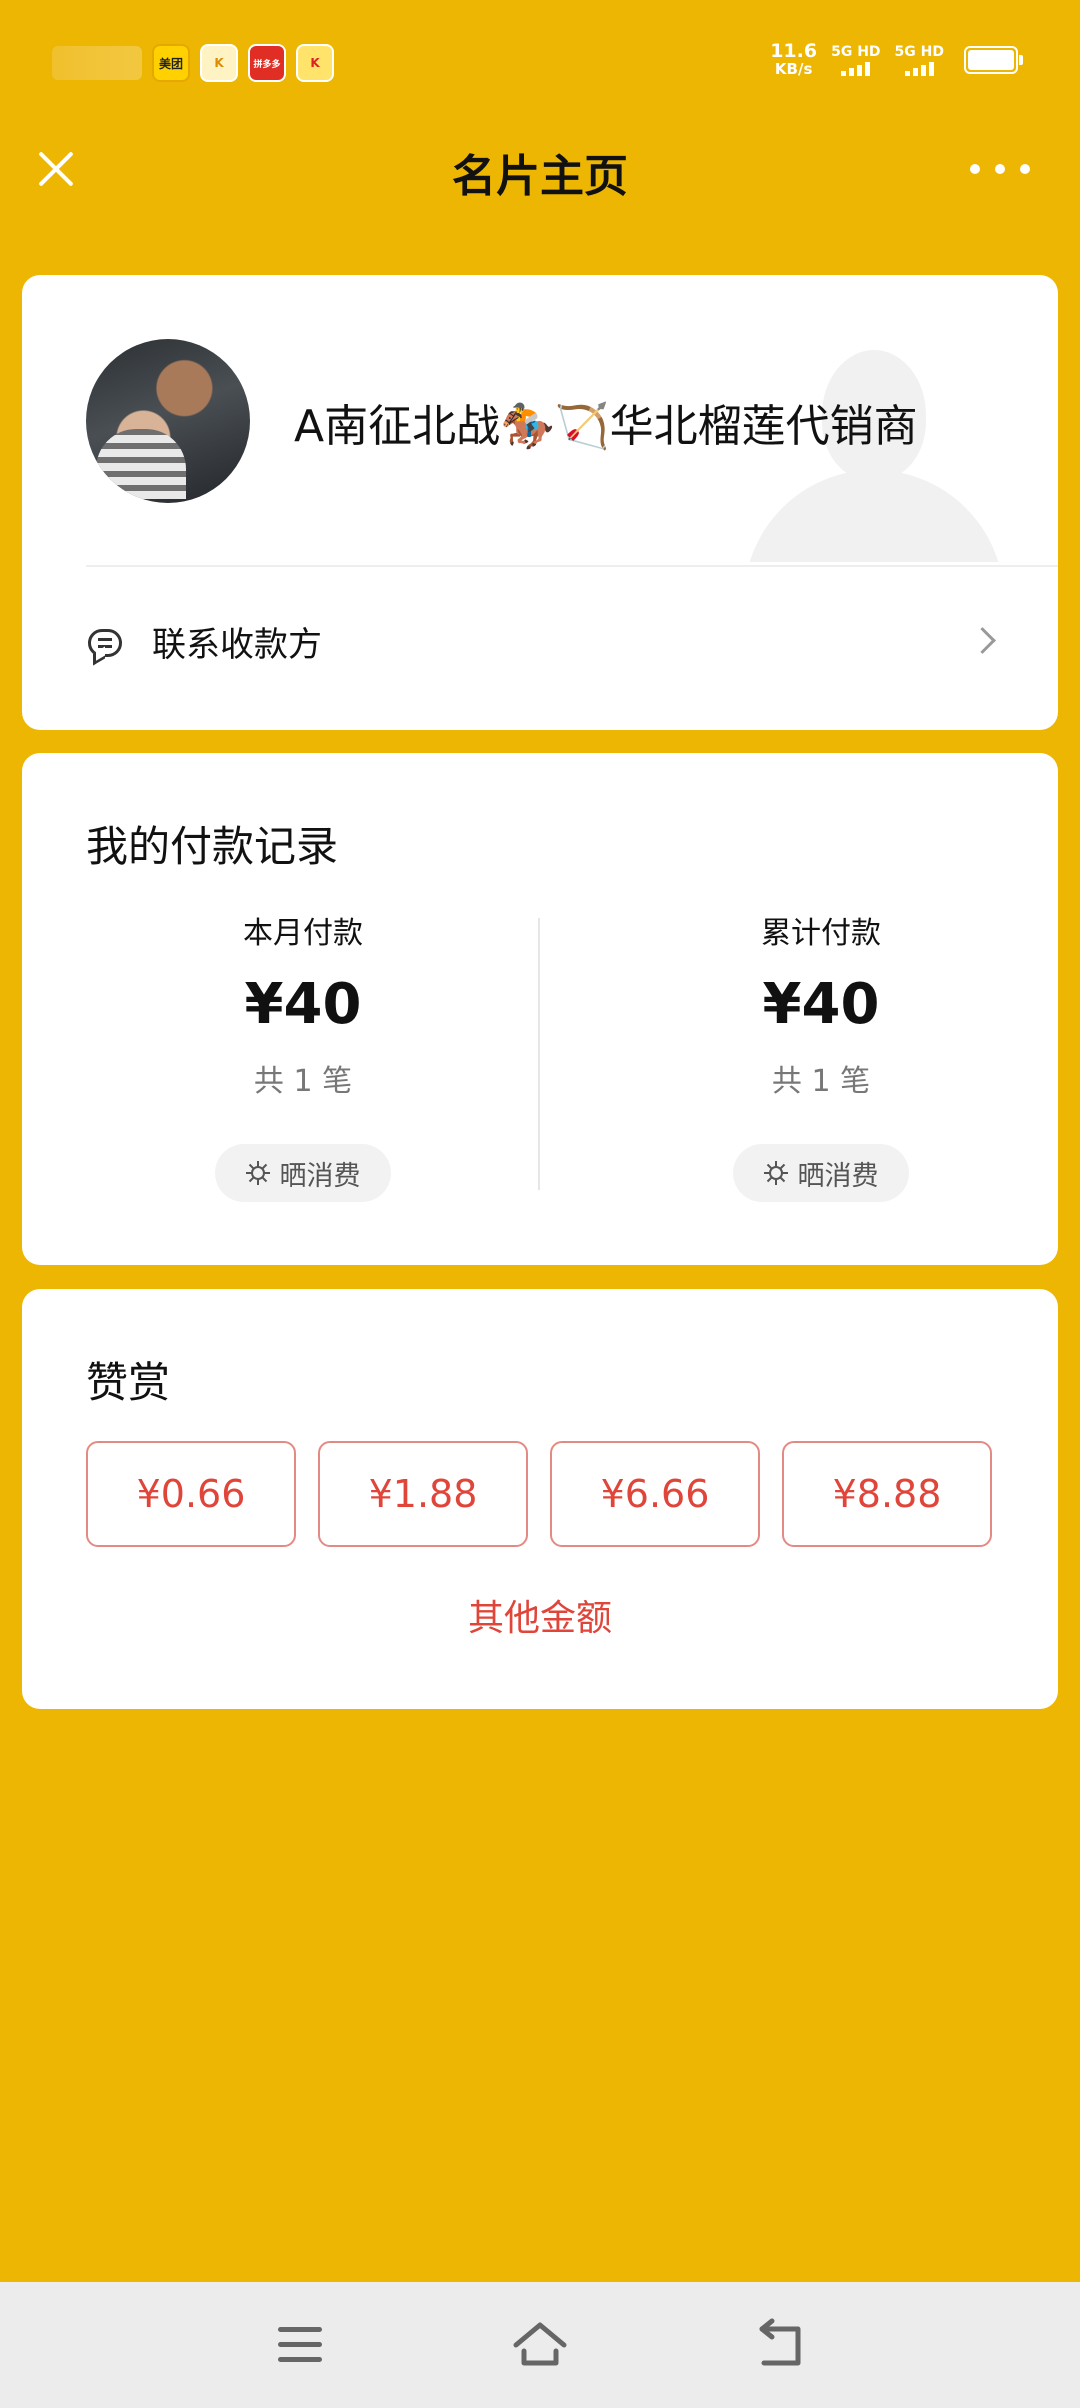 This screenshot has width=1080, height=2408. Describe the element at coordinates (423, 1494) in the screenshot. I see `reward-amount-button: ¥1.88` at that location.